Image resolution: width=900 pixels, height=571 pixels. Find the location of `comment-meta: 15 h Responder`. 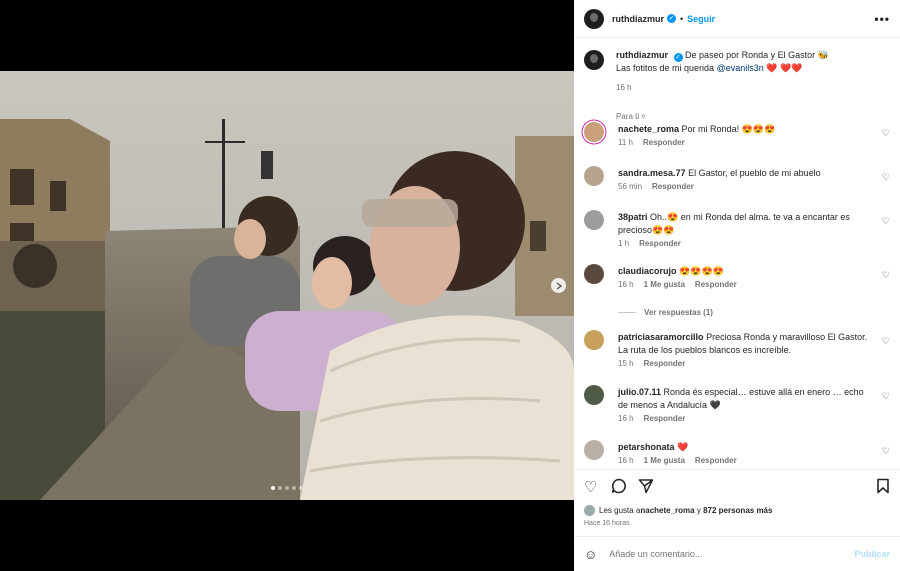

comment-meta: 15 h Responder is located at coordinates (656, 363).